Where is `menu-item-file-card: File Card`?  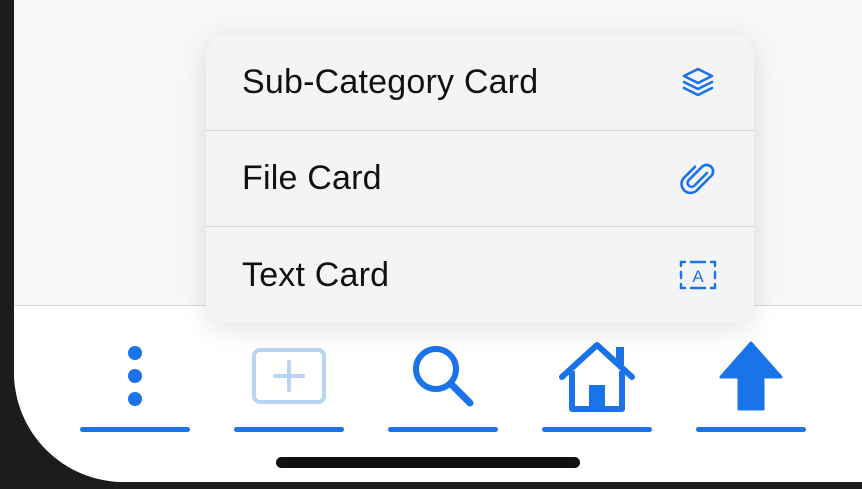 menu-item-file-card: File Card is located at coordinates (480, 179).